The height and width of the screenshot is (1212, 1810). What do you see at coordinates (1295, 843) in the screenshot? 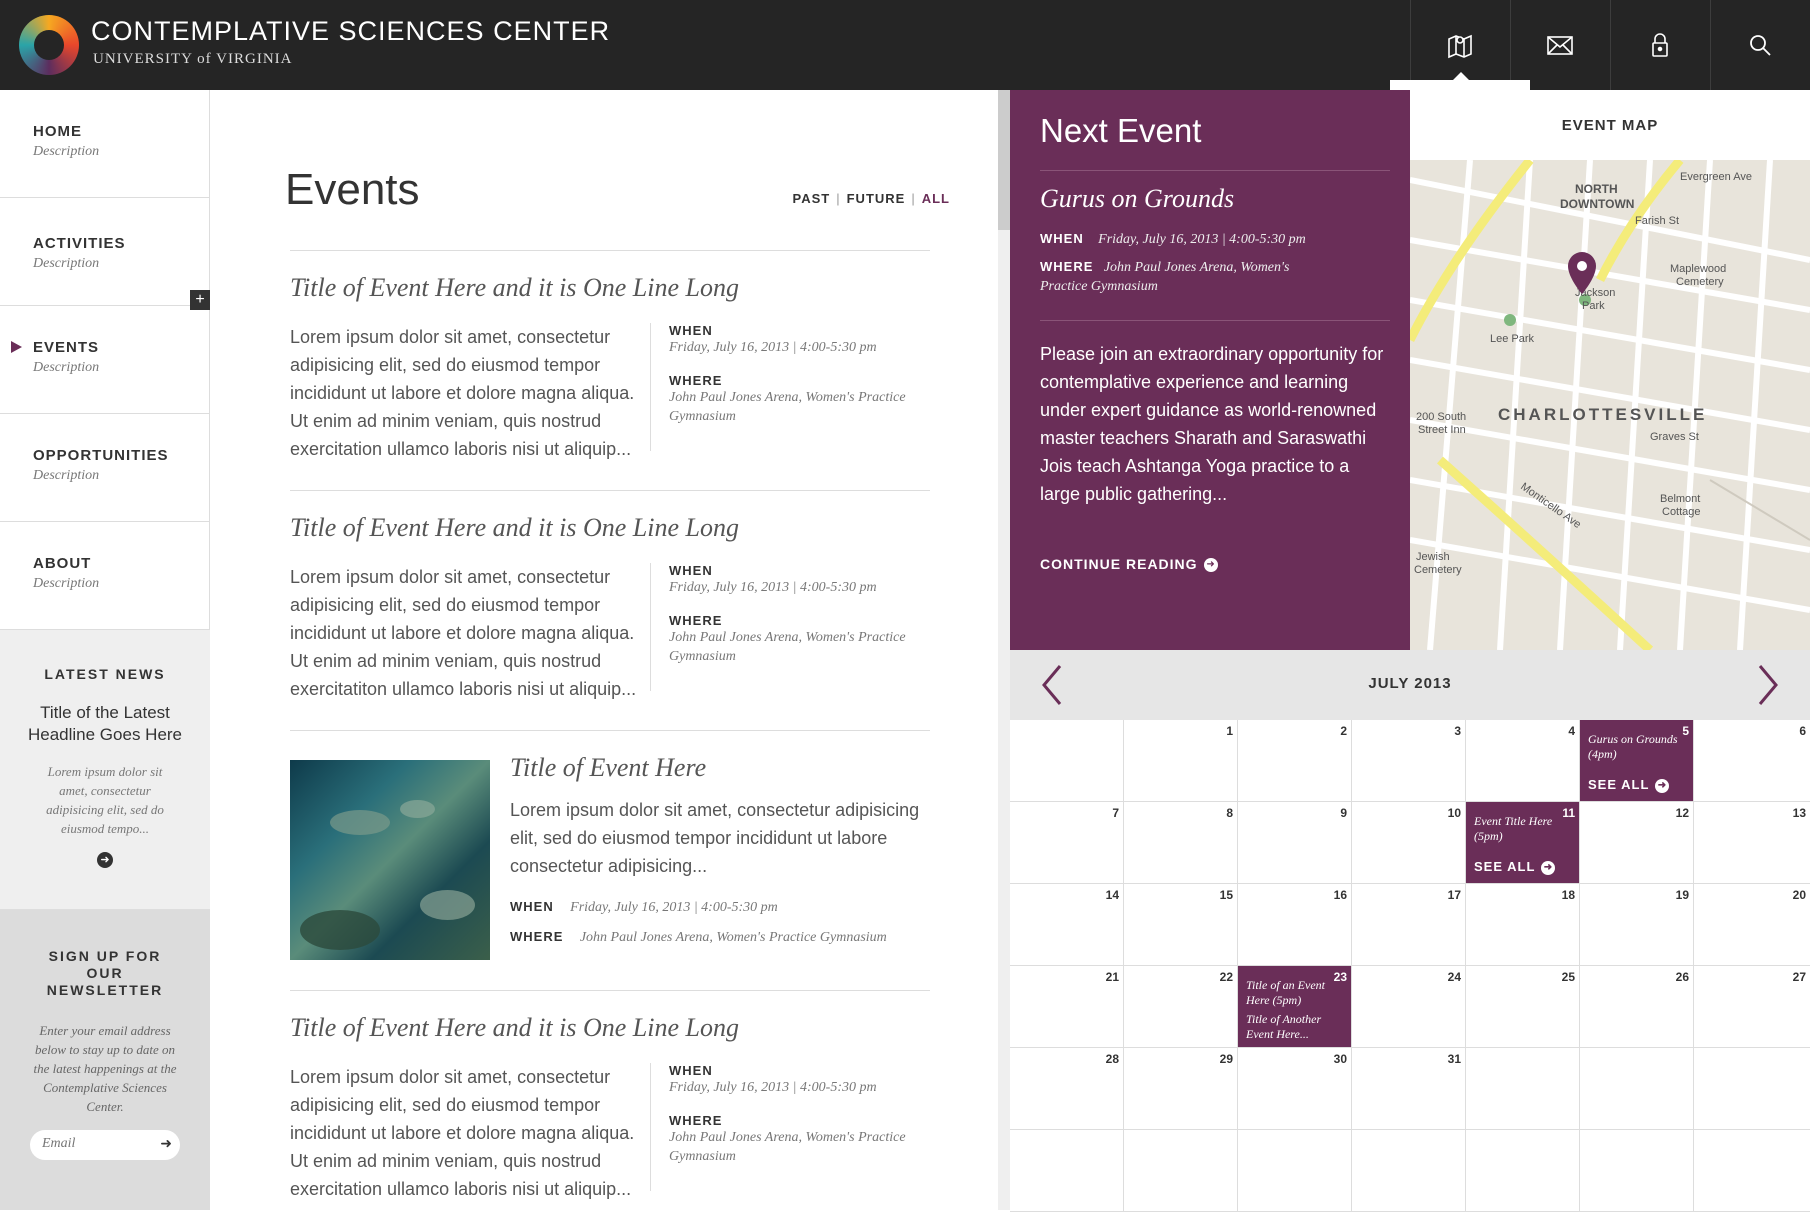
I see `calendar-day: 9` at bounding box center [1295, 843].